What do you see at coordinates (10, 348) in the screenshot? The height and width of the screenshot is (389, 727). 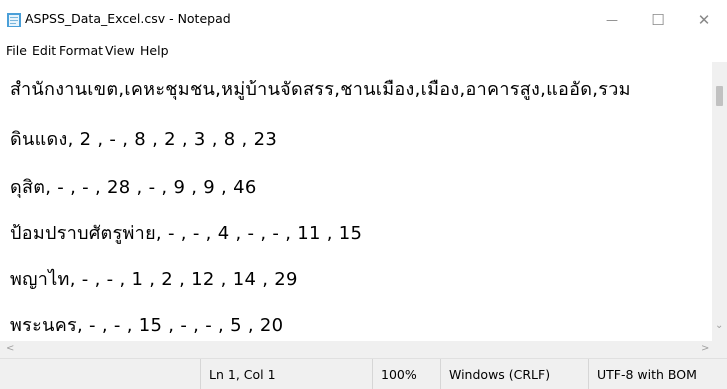 I see `scroll-left-arrow-icon: <` at bounding box center [10, 348].